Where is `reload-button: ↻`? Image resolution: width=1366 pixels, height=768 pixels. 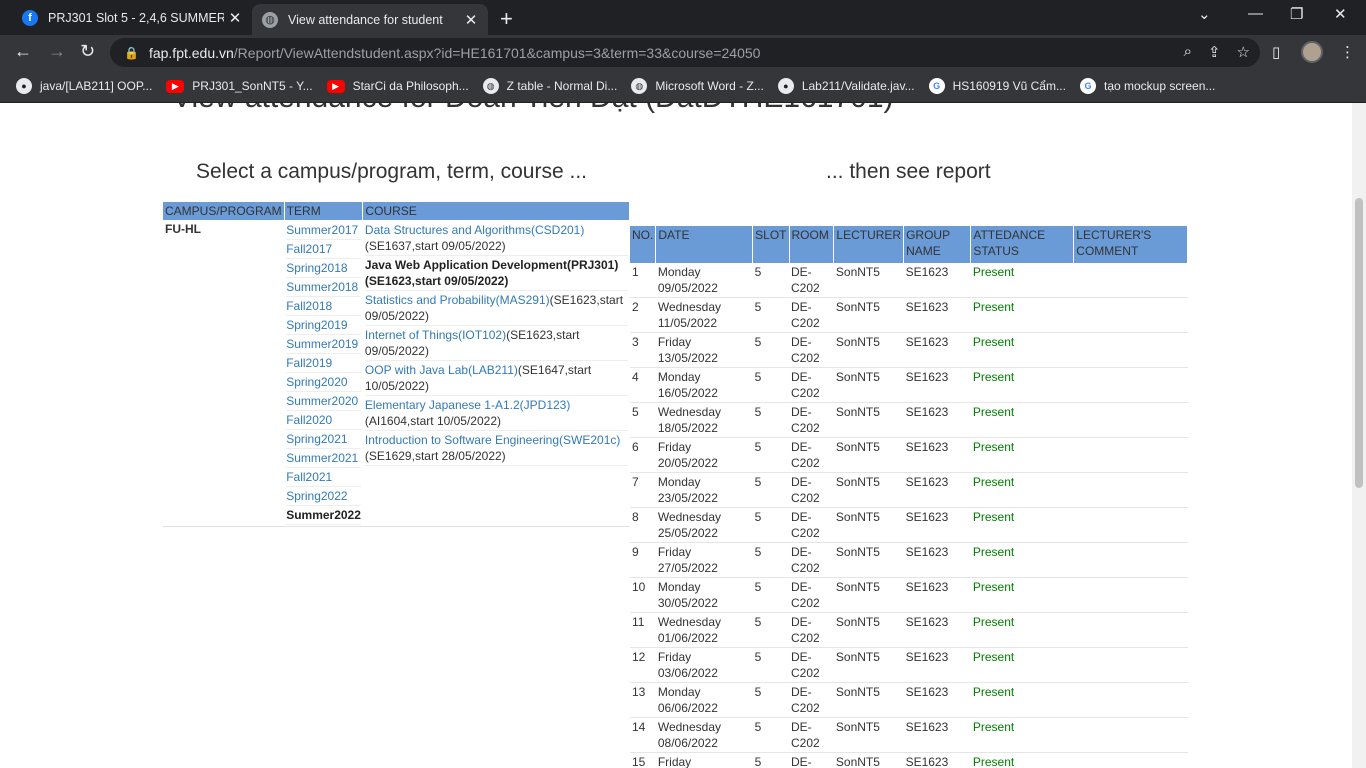
reload-button: ↻ is located at coordinates (87, 51).